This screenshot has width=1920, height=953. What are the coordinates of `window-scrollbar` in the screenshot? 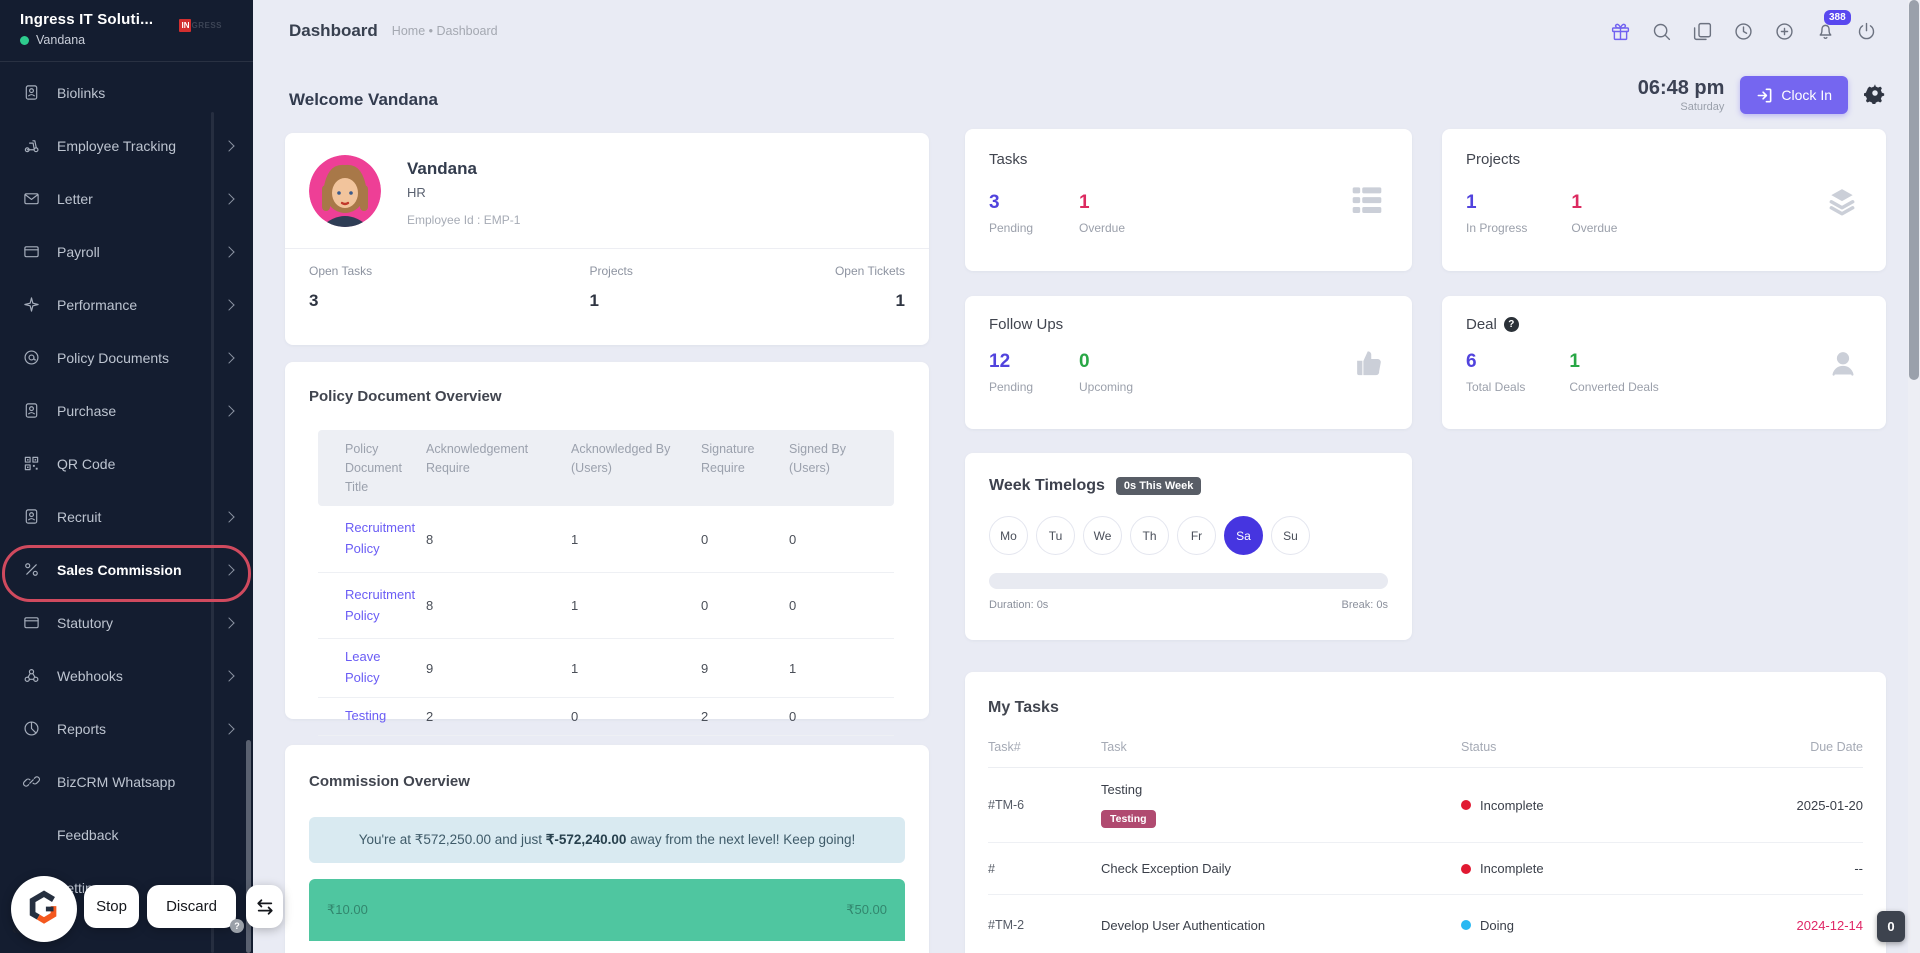 It's located at (1914, 476).